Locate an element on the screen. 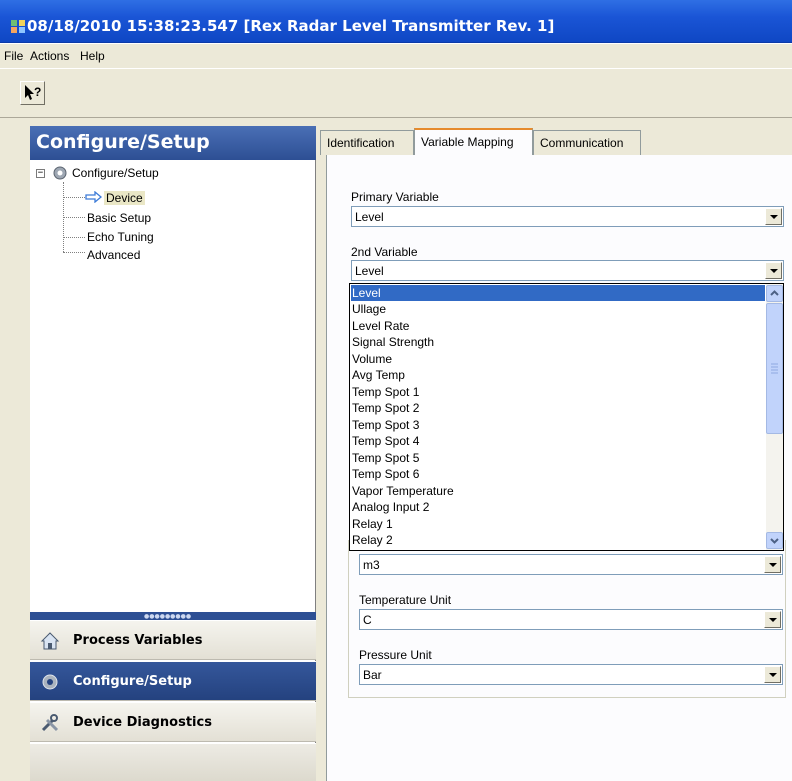 This screenshot has height=781, width=792. nav-button-process-variables: Process Variables is located at coordinates (173, 640).